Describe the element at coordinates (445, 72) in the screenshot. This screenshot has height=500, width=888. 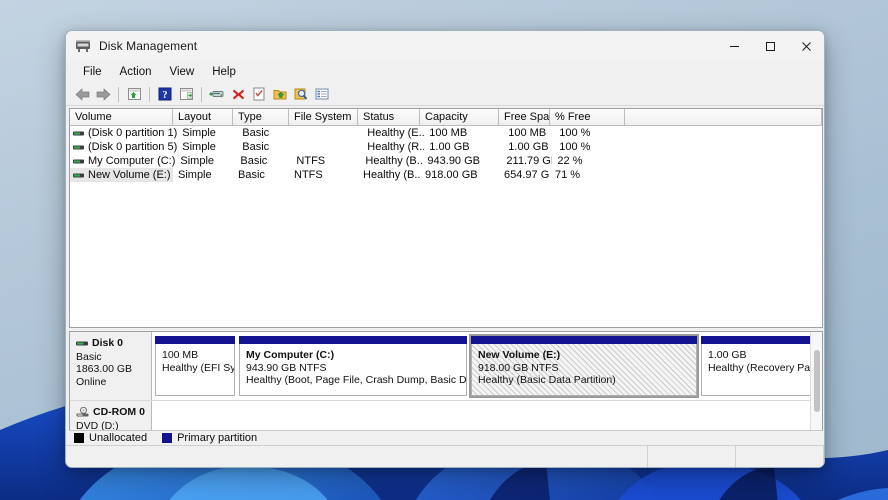
I see `menu-bar: File Action View Help` at that location.